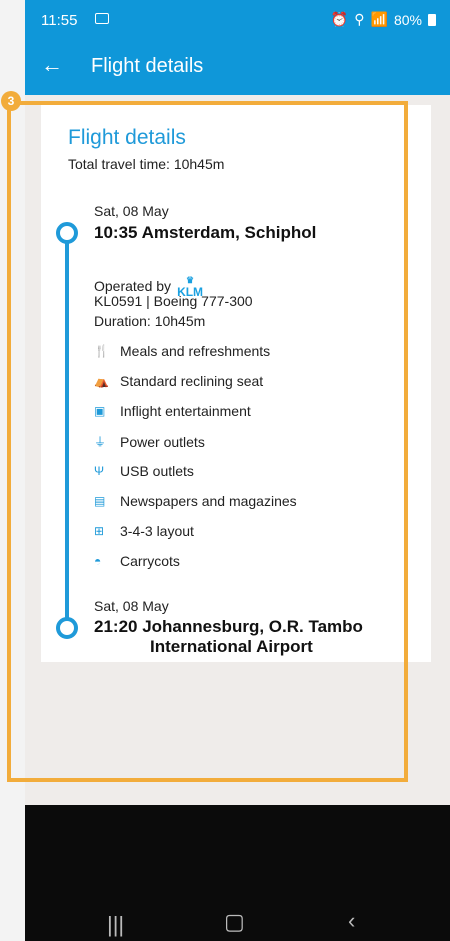 The image size is (450, 941). Describe the element at coordinates (147, 66) in the screenshot. I see `page-title: Flight details` at that location.